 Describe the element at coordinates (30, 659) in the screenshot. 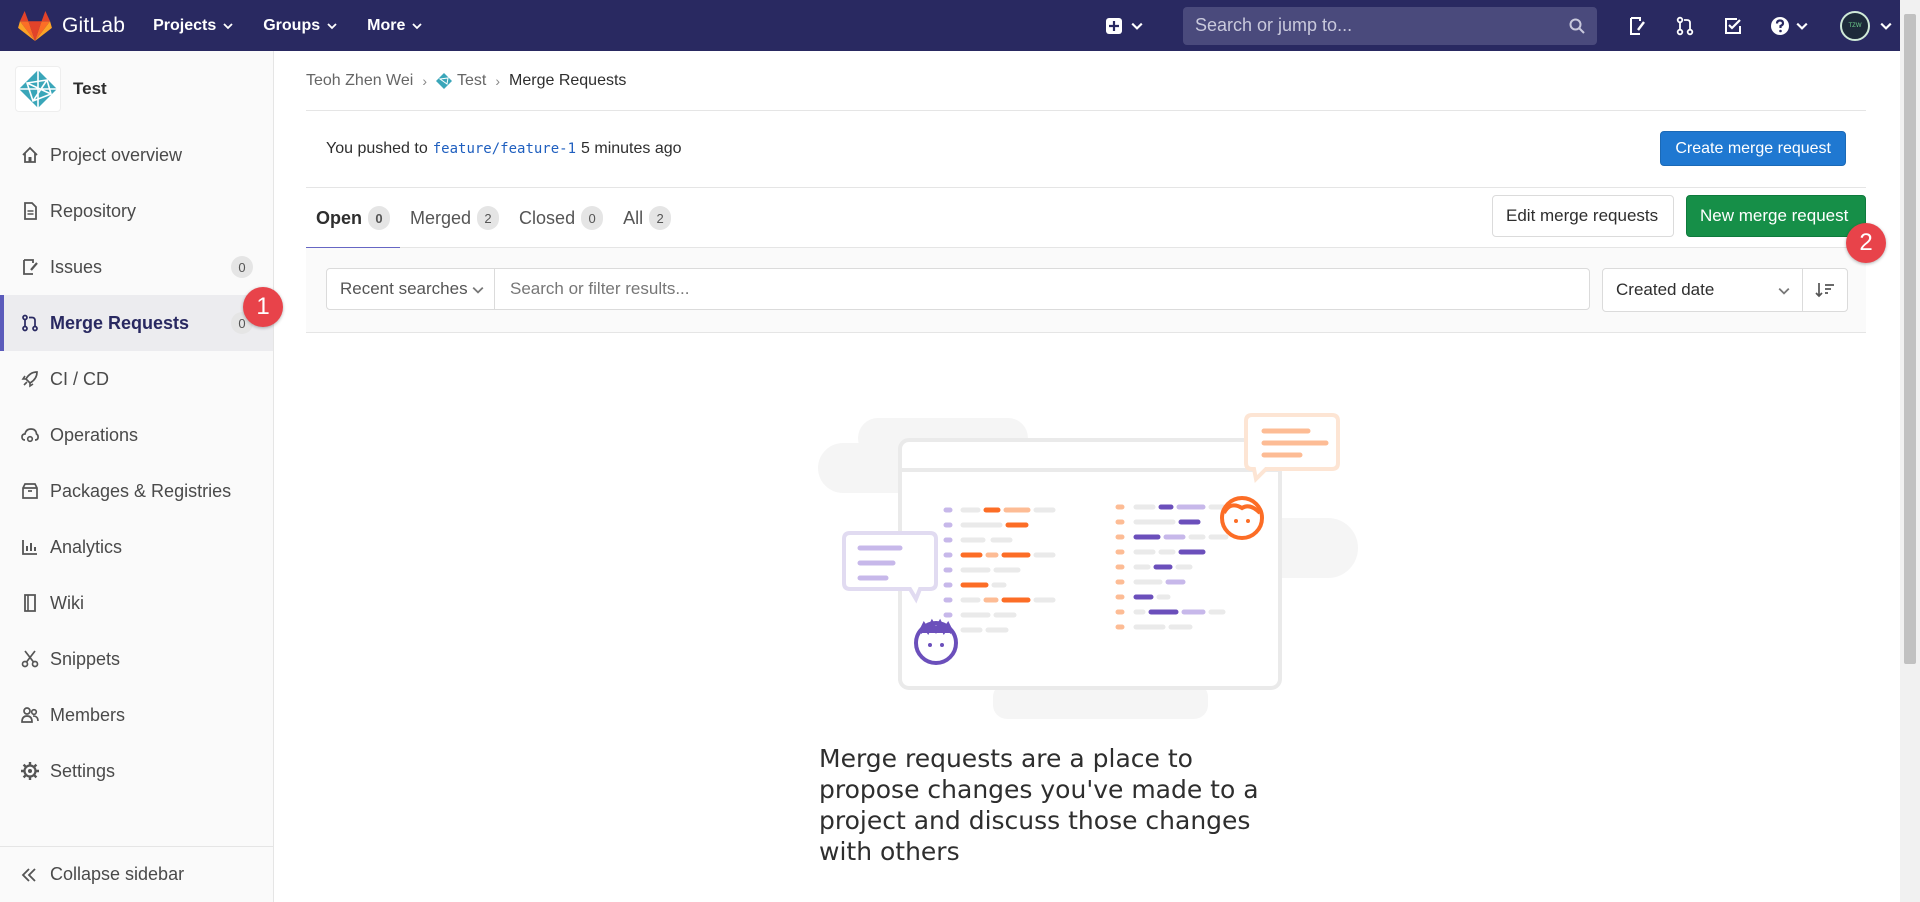

I see `scissors-icon` at that location.